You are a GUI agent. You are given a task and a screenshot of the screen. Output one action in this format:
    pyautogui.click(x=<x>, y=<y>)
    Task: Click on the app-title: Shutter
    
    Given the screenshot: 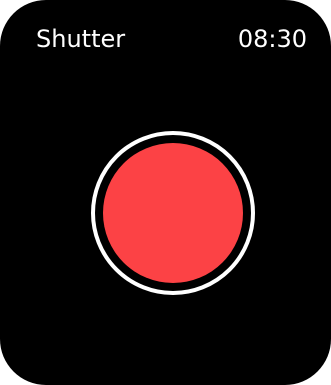 What is the action you would take?
    pyautogui.click(x=81, y=39)
    